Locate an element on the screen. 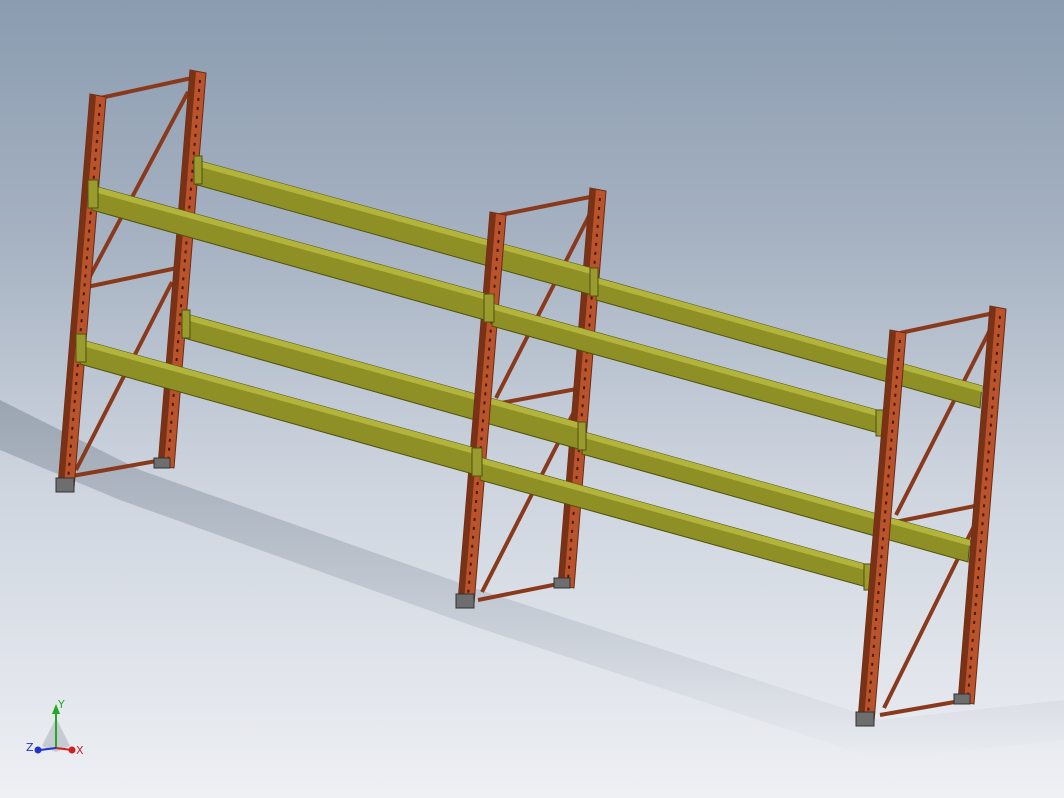 This screenshot has width=1064, height=798. x-arrow-icon is located at coordinates (72, 750).